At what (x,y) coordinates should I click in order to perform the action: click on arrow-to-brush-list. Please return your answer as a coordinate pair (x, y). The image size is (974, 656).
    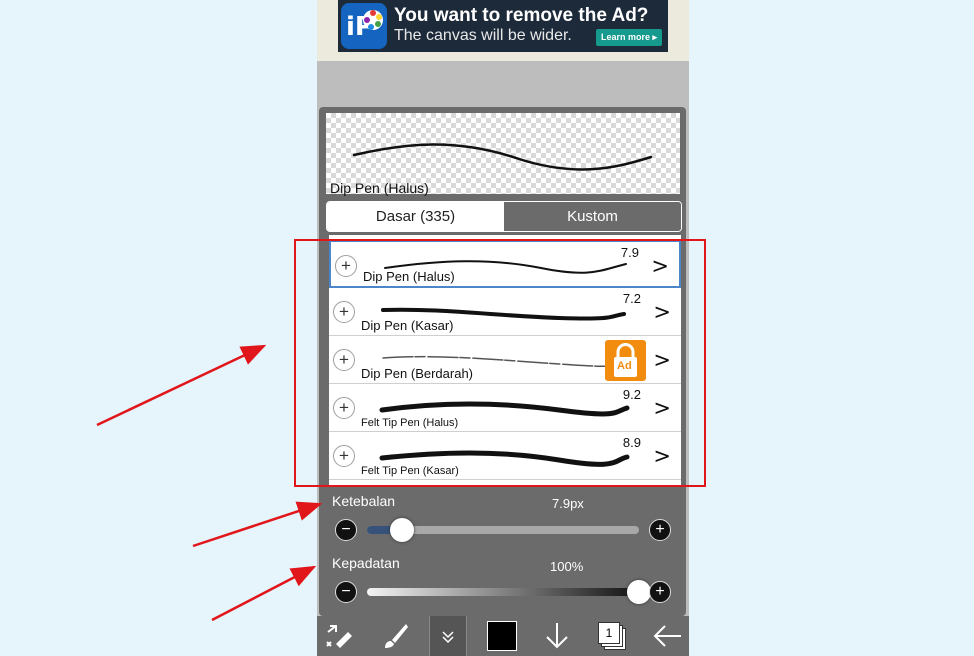
    Looking at the image, I should click on (181, 385).